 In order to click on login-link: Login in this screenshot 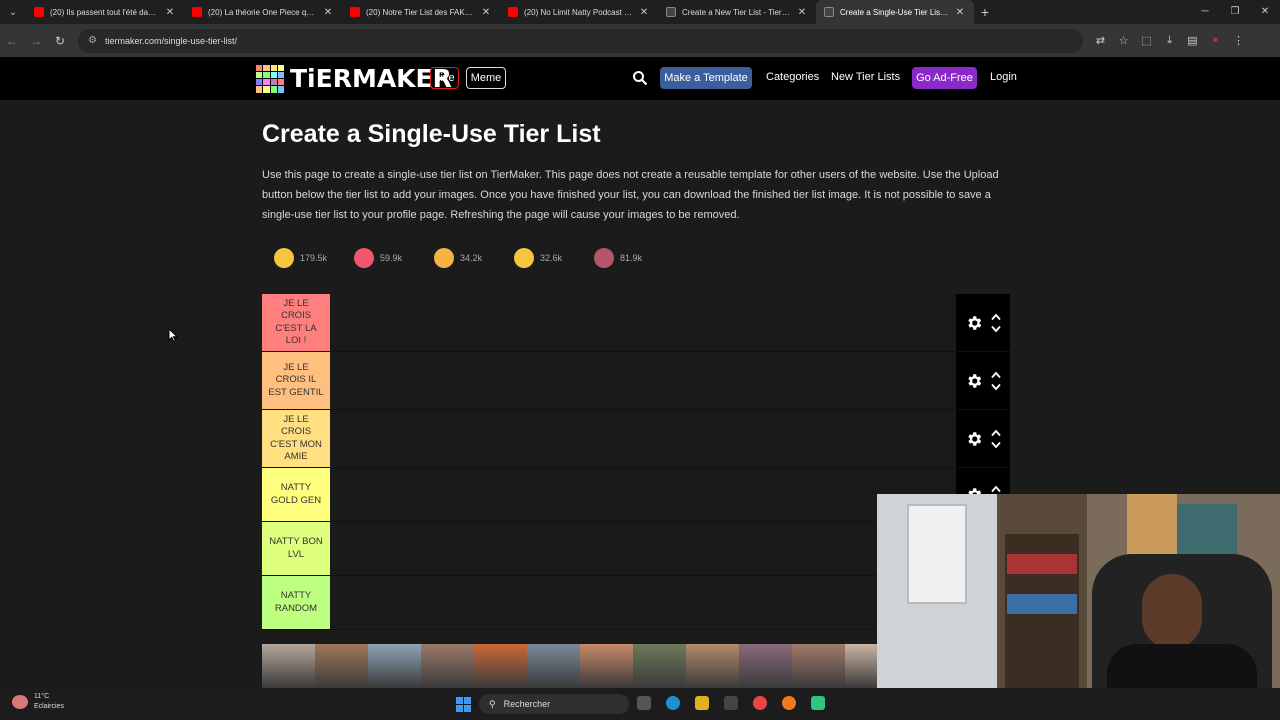, I will do `click(1003, 77)`.